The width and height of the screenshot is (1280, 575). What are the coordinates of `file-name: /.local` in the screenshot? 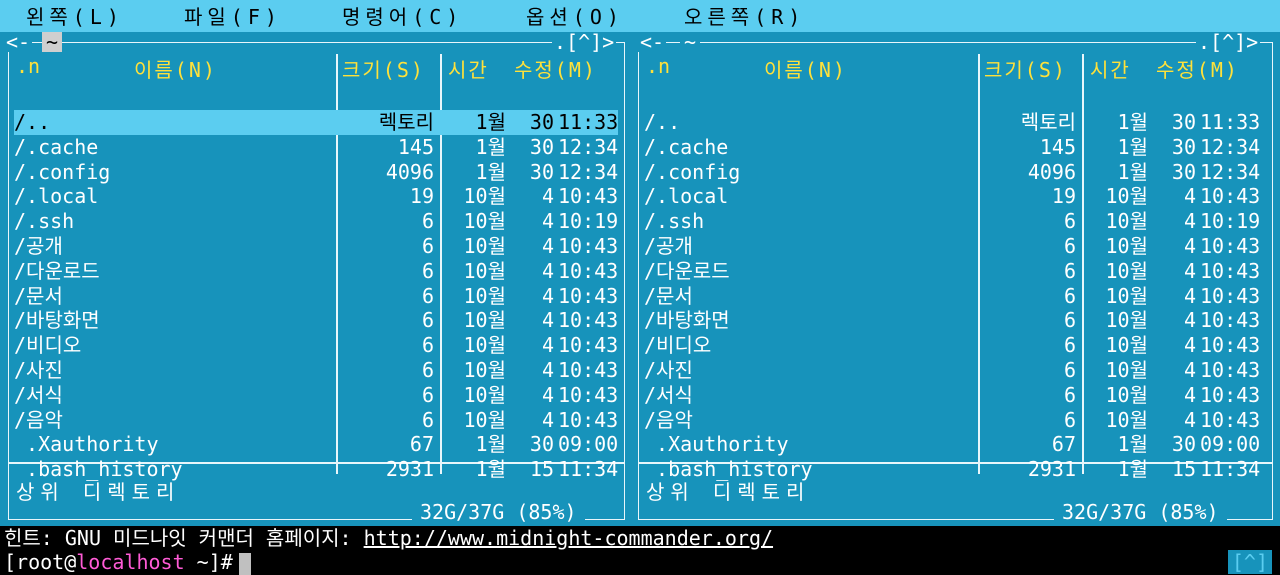 It's located at (56, 196).